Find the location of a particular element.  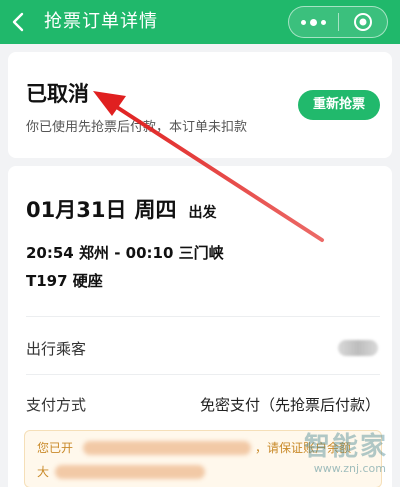

page-title: 抢票订单详情 is located at coordinates (101, 21).